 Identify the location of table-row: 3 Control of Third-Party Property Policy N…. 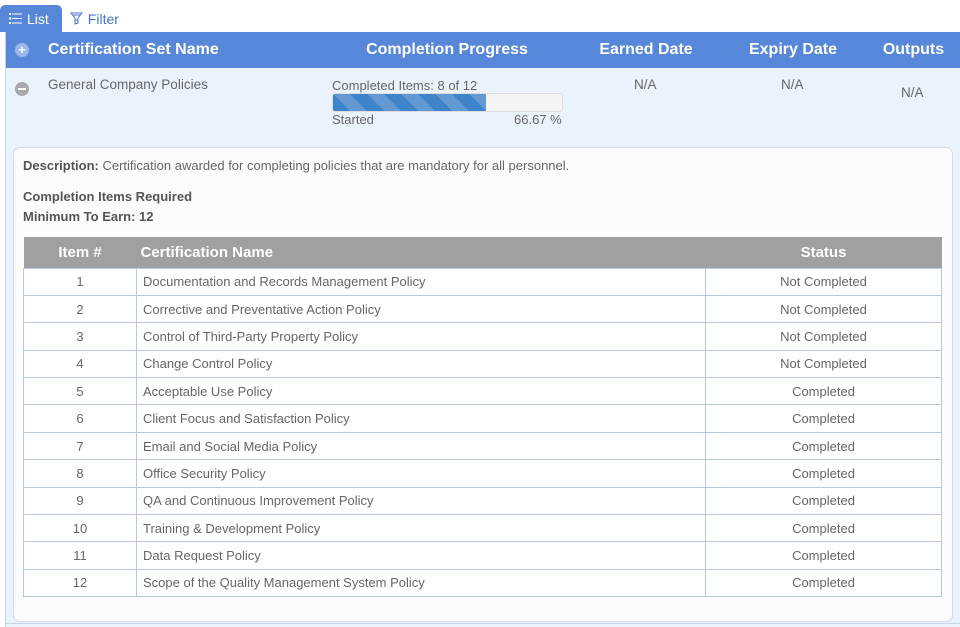
(482, 336).